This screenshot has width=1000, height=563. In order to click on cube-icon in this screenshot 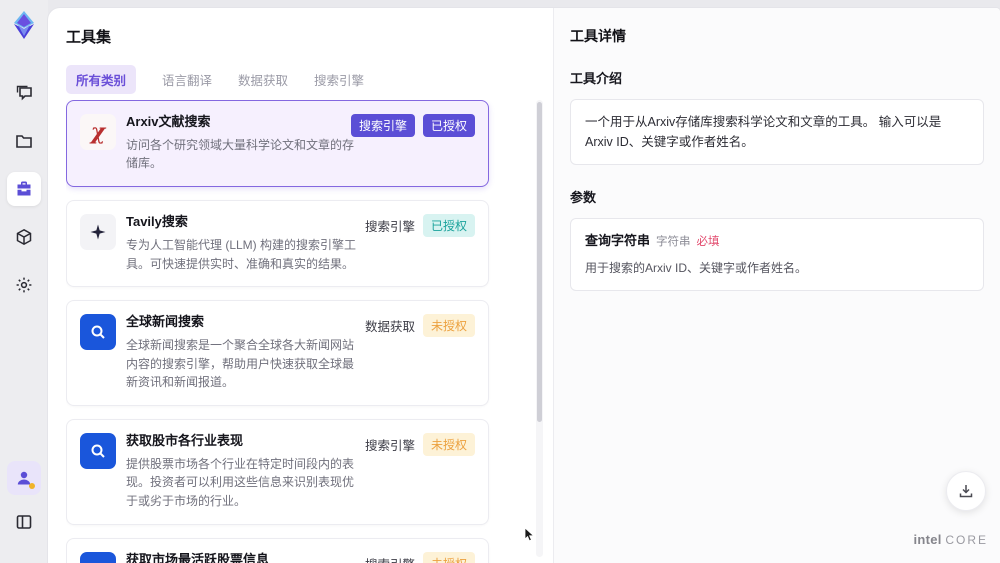, I will do `click(24, 237)`.